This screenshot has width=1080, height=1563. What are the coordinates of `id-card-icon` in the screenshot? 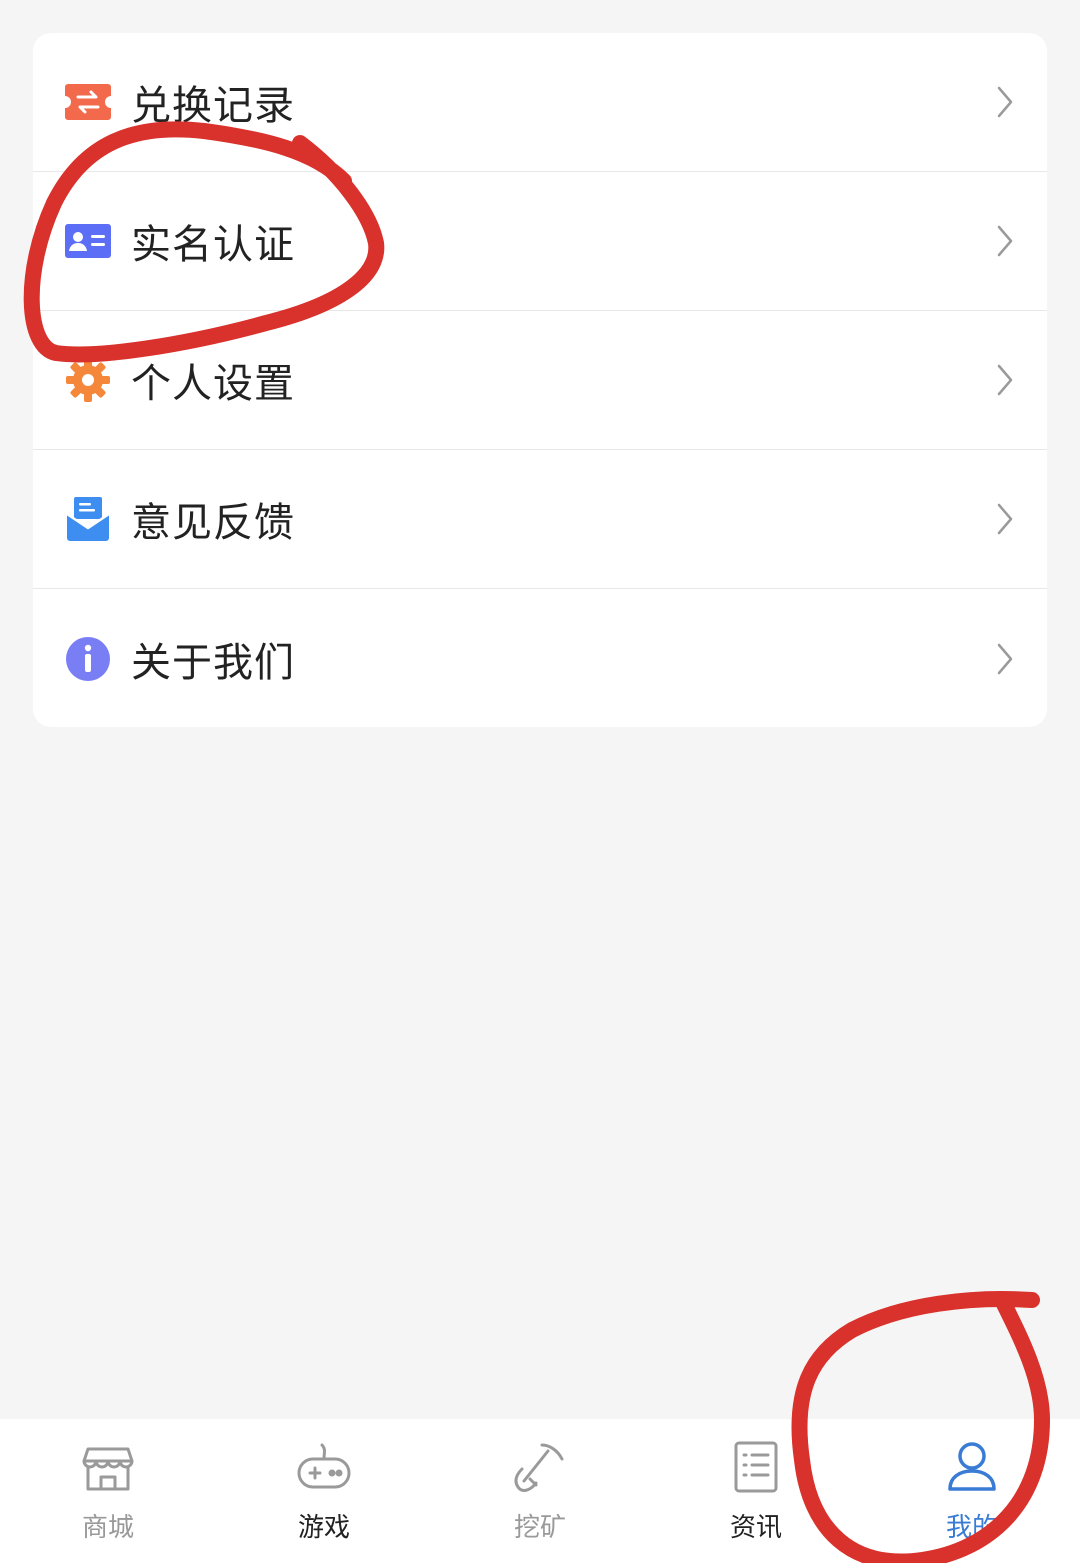 It's located at (88, 241).